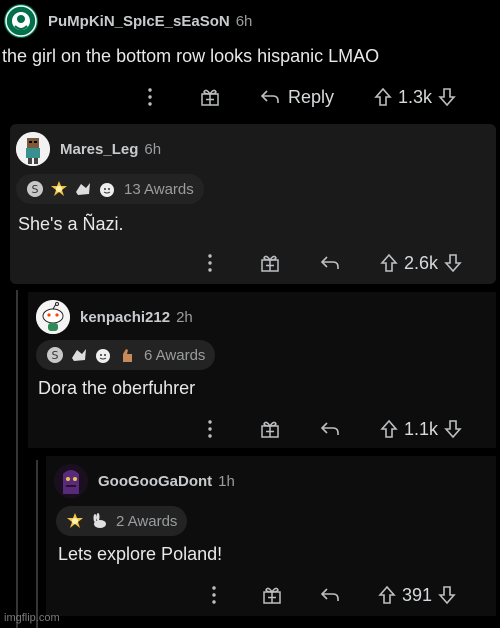  What do you see at coordinates (155, 481) in the screenshot?
I see `username: GooGooGaDont` at bounding box center [155, 481].